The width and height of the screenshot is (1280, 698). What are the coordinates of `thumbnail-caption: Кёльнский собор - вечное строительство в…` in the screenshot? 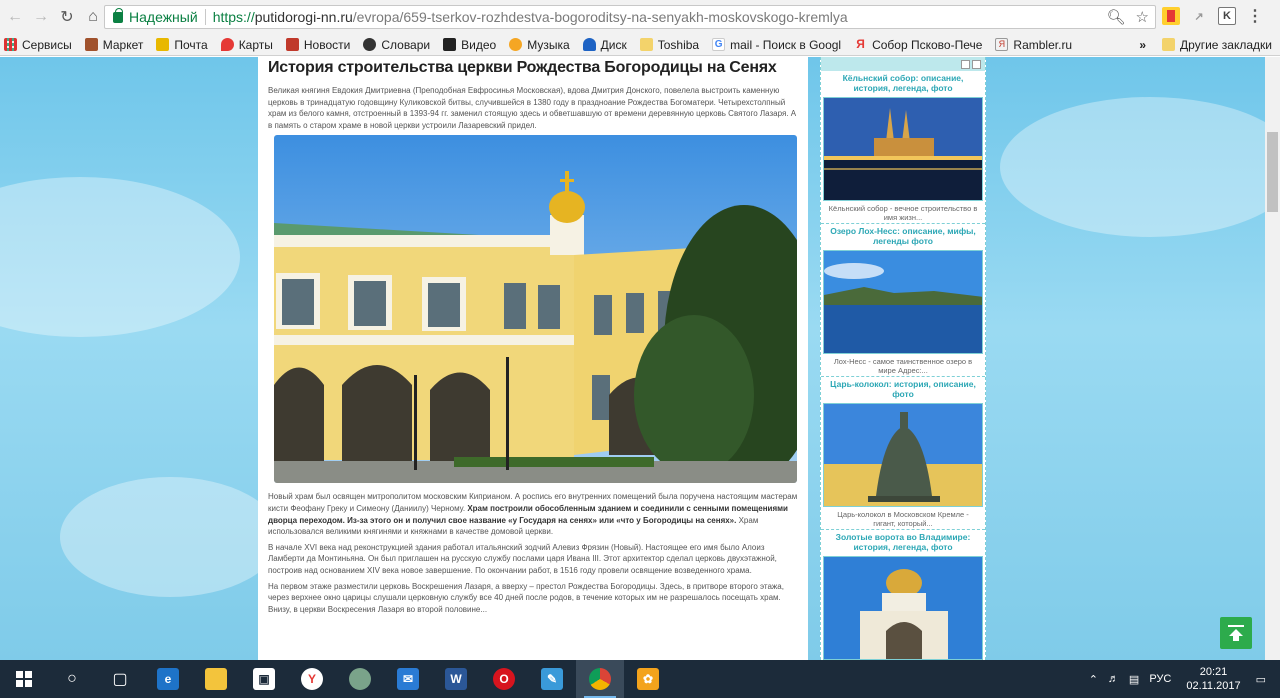 It's located at (903, 213).